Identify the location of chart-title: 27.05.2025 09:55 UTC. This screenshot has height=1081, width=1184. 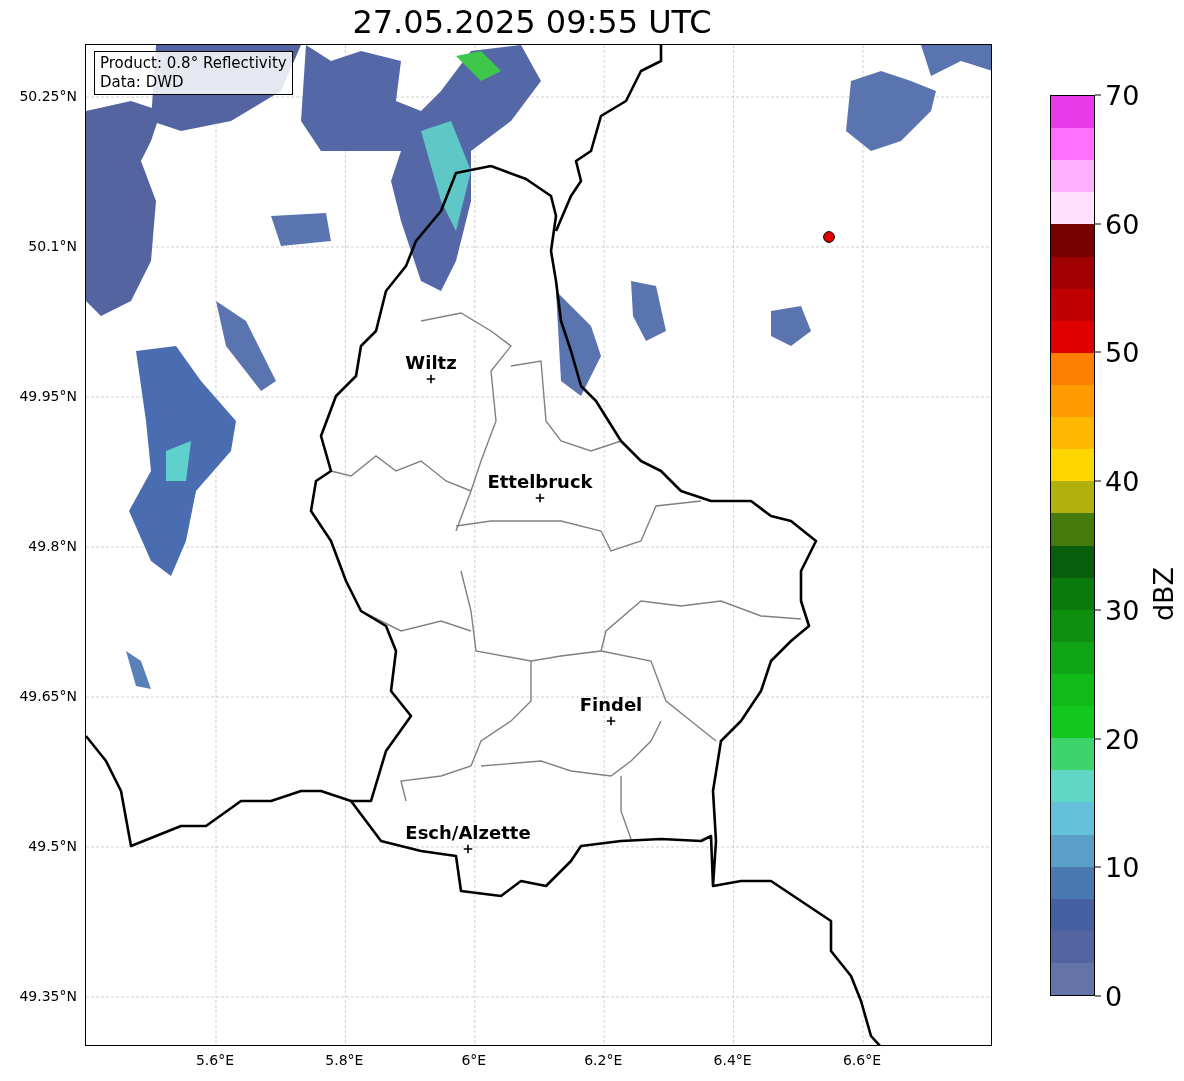
(532, 22).